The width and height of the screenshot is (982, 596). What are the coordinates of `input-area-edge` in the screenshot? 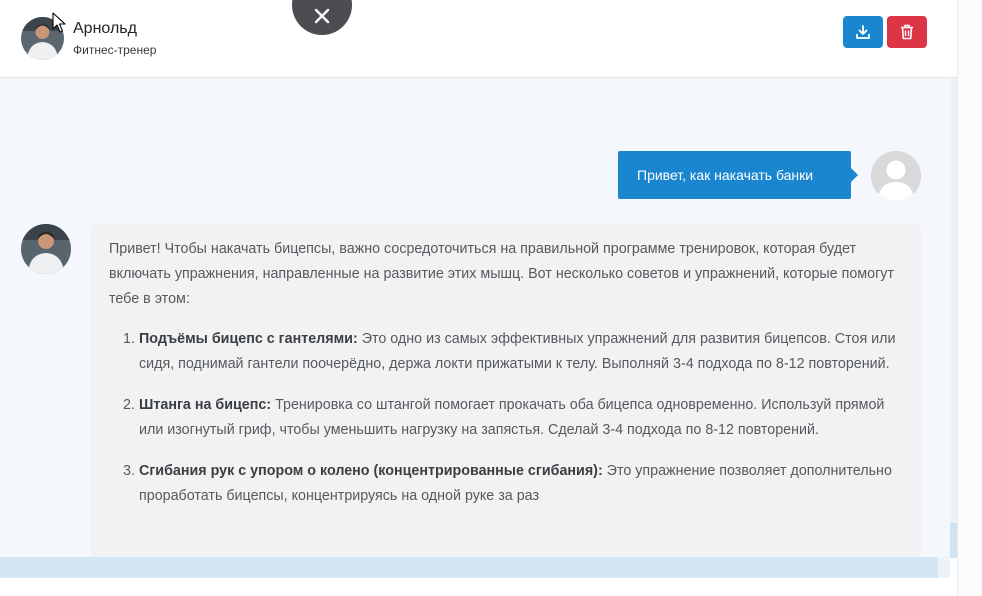 It's located at (944, 567).